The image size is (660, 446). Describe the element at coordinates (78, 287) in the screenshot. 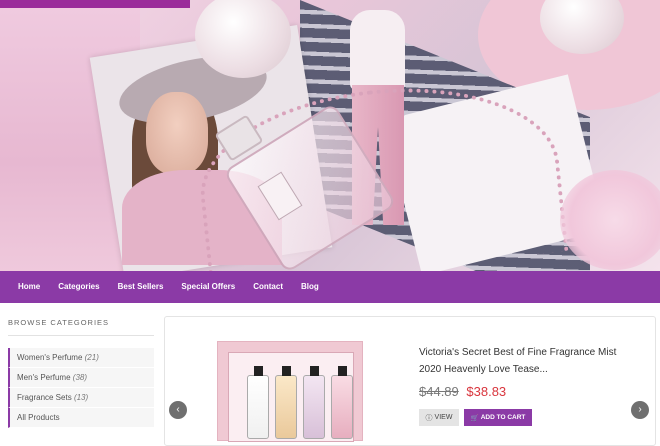

I see `nav-categories: Categories` at that location.